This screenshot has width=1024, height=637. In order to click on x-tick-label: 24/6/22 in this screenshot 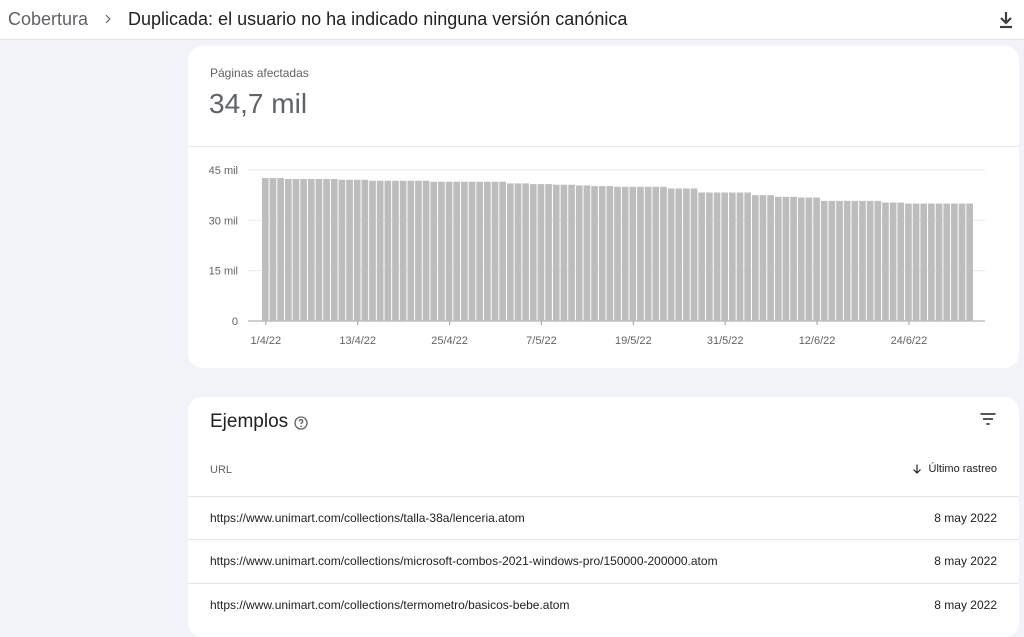, I will do `click(909, 341)`.